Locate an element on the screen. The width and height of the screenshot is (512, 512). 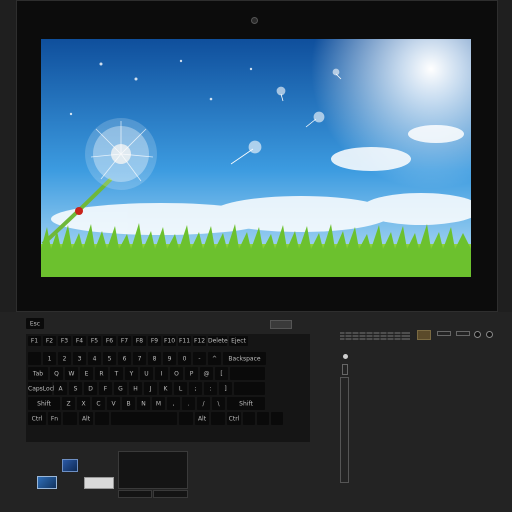
key: ^ is located at coordinates (214, 358).